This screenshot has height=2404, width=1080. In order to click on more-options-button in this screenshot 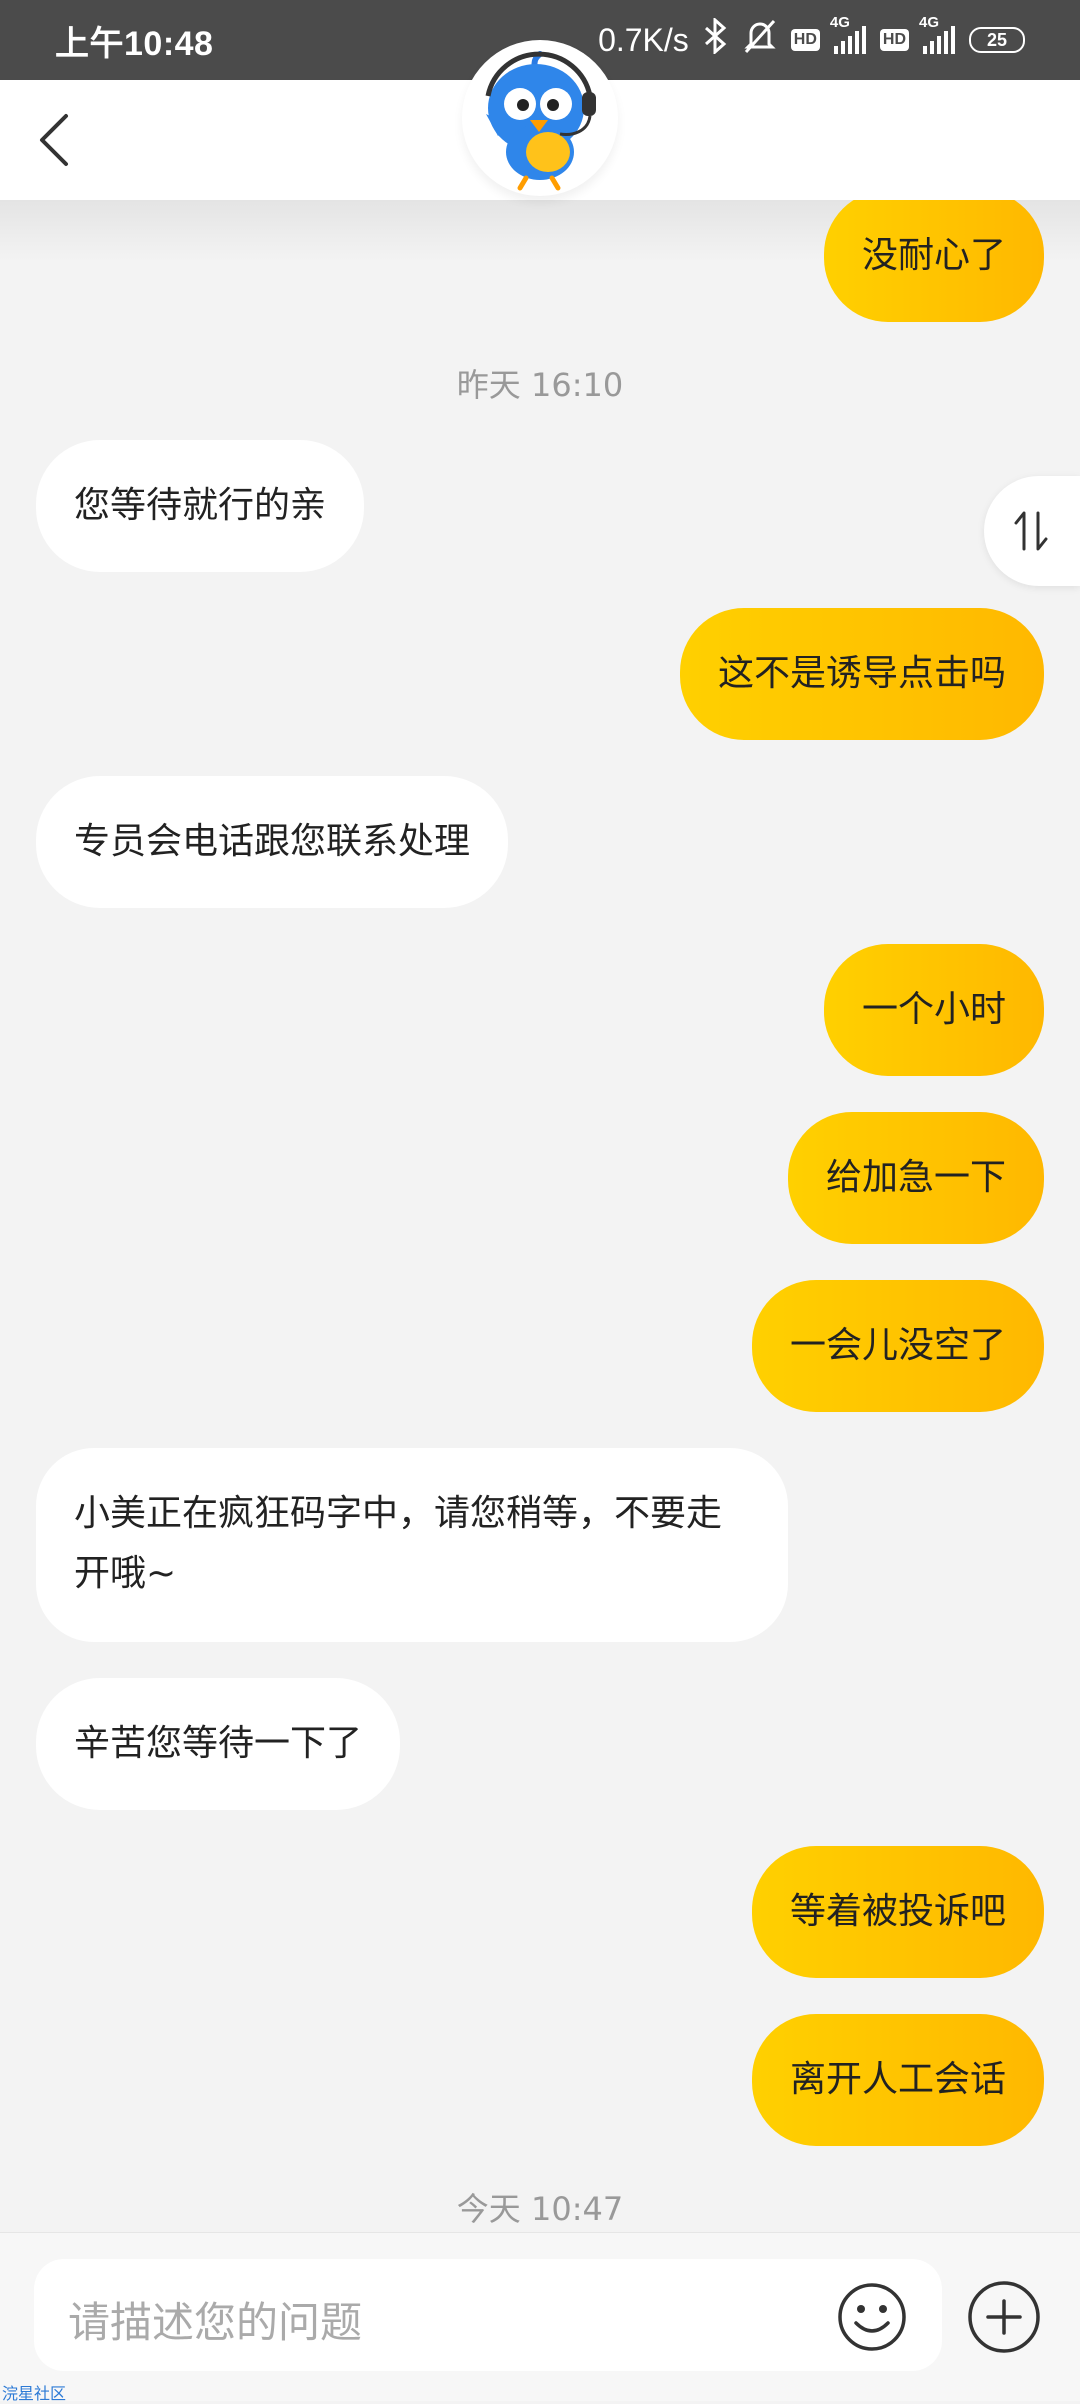, I will do `click(1004, 2317)`.